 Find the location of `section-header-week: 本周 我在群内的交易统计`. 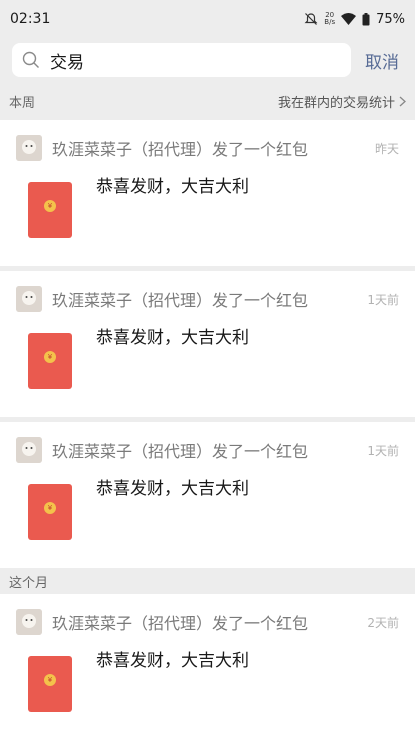

section-header-week: 本周 我在群内的交易统计 is located at coordinates (207, 101).